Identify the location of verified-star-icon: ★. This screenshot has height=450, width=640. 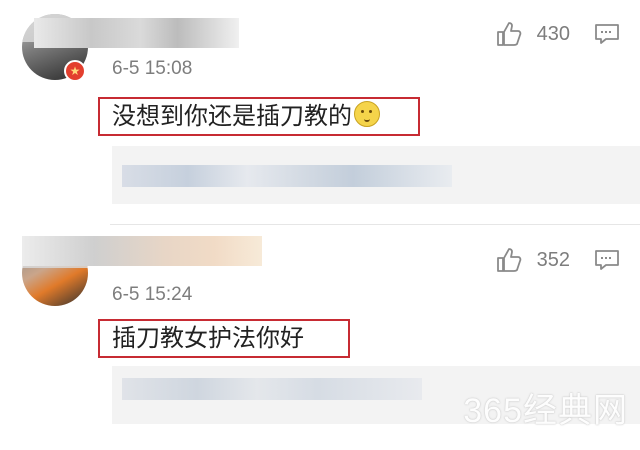
(75, 71).